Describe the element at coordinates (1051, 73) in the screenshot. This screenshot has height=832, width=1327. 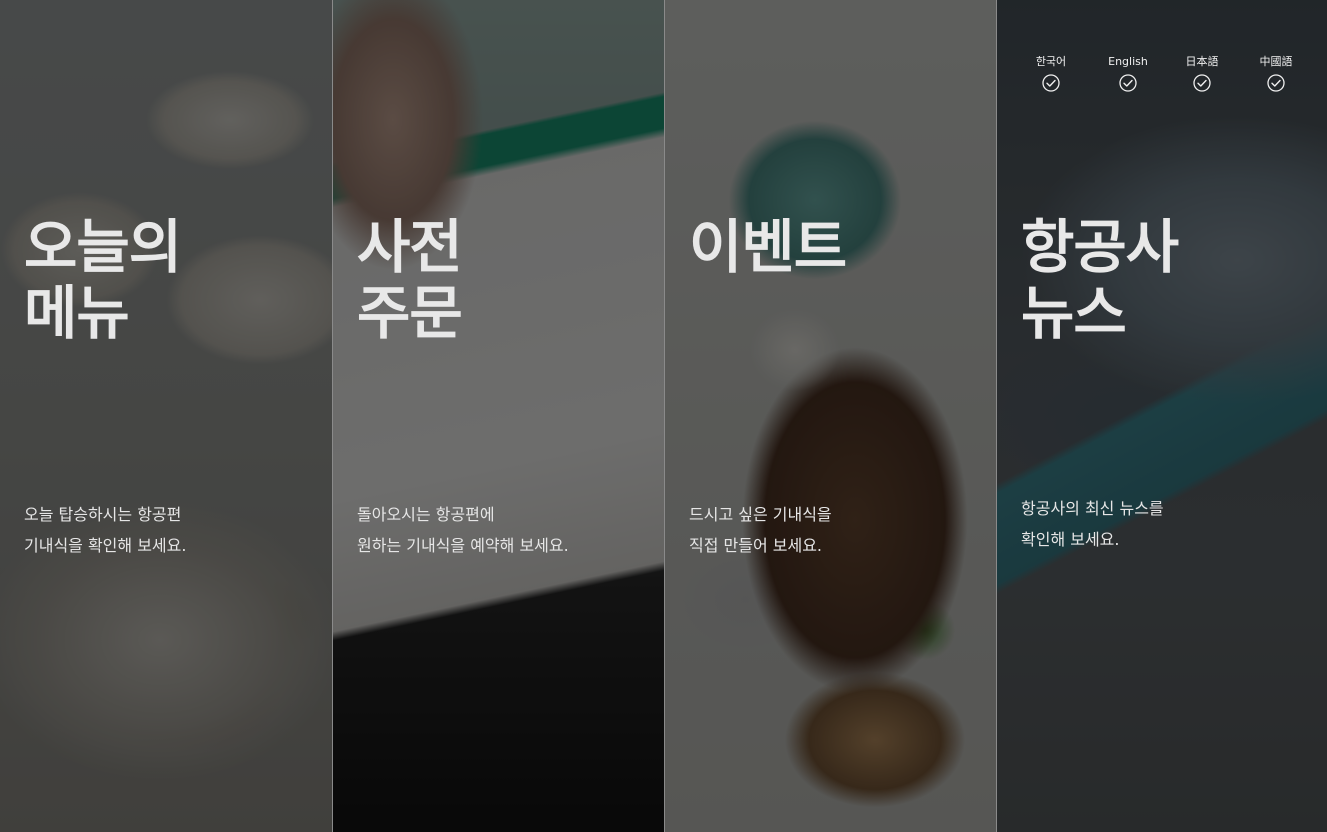
I see `language-option-korean: 한국어` at that location.